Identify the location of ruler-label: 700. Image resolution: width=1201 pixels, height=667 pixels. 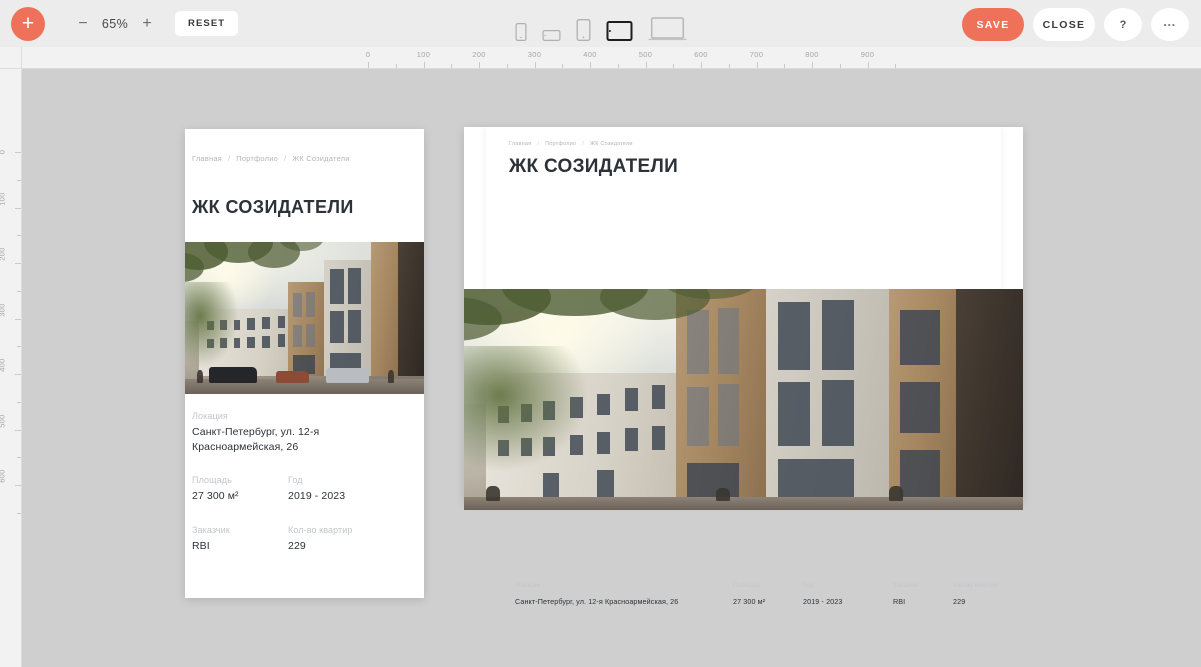
(756, 54).